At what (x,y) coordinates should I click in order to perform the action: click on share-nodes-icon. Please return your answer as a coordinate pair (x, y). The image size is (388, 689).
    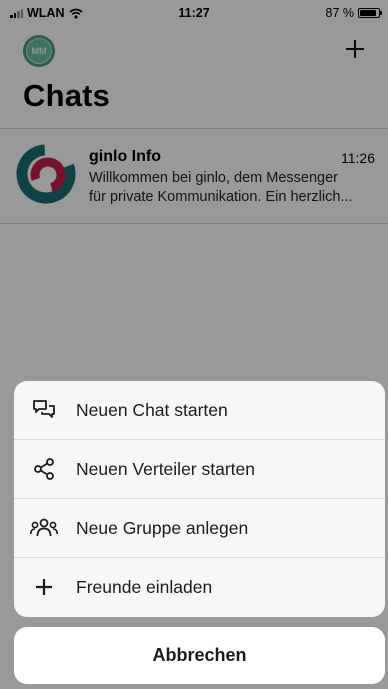
    Looking at the image, I should click on (44, 469).